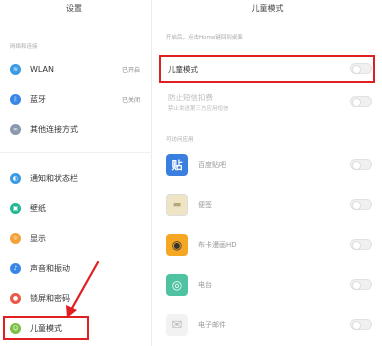 The height and width of the screenshot is (346, 382). What do you see at coordinates (76, 152) in the screenshot?
I see `divider` at bounding box center [76, 152].